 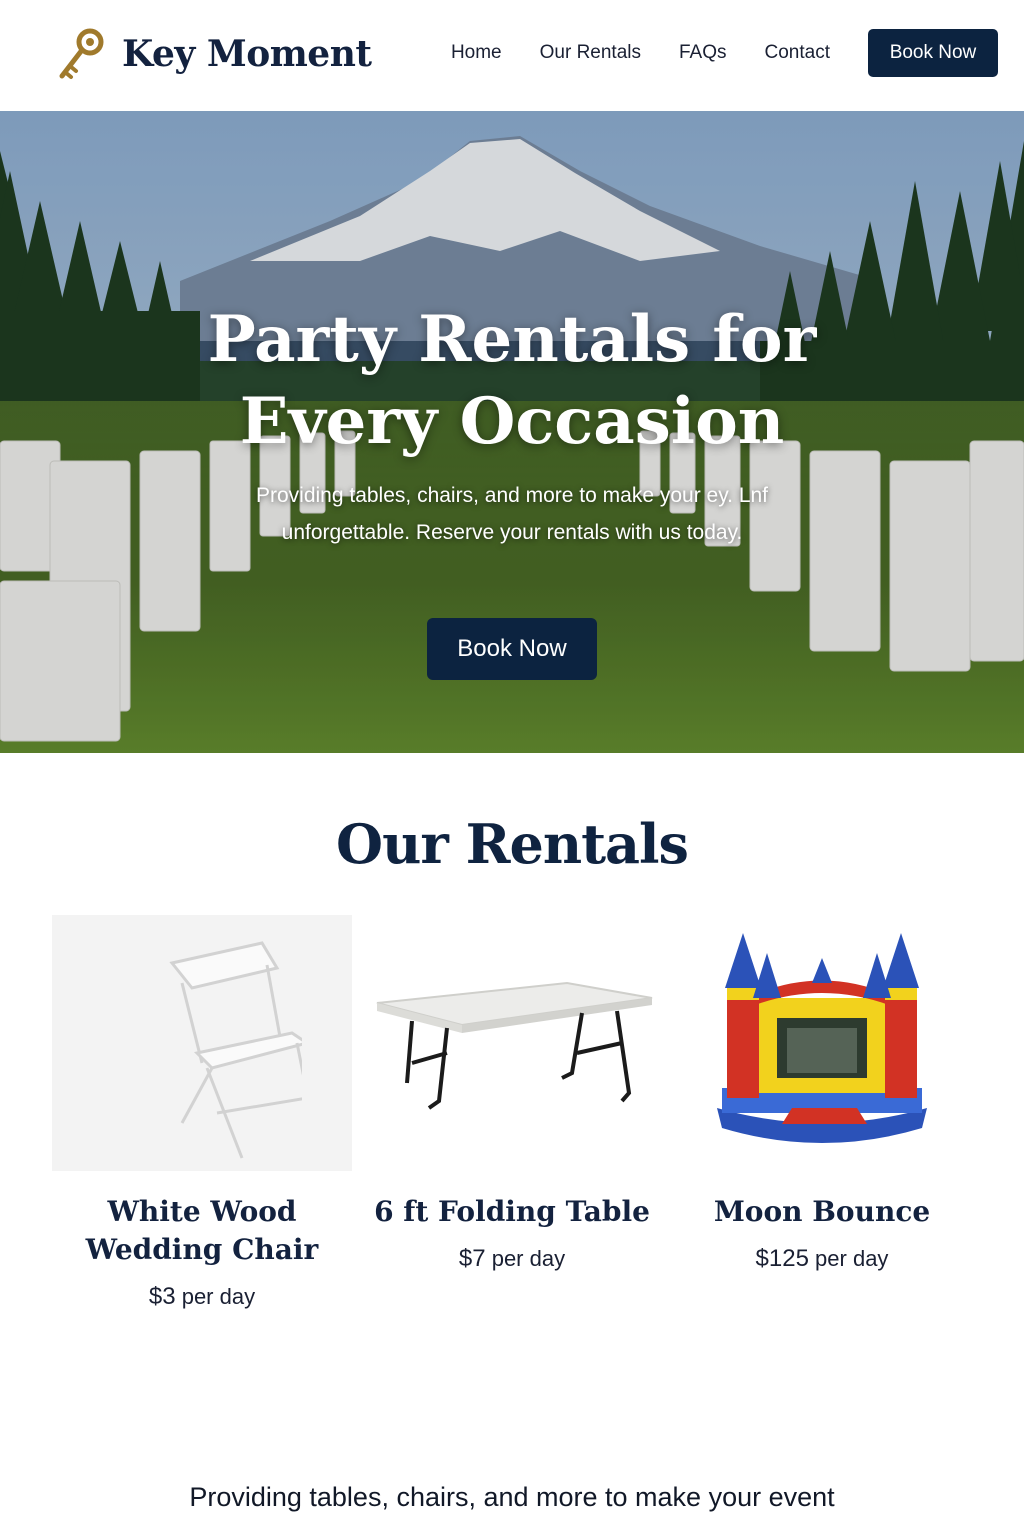 I want to click on main-nav: Home Our Rentals FAQs Contact Book Now, so click(x=724, y=53).